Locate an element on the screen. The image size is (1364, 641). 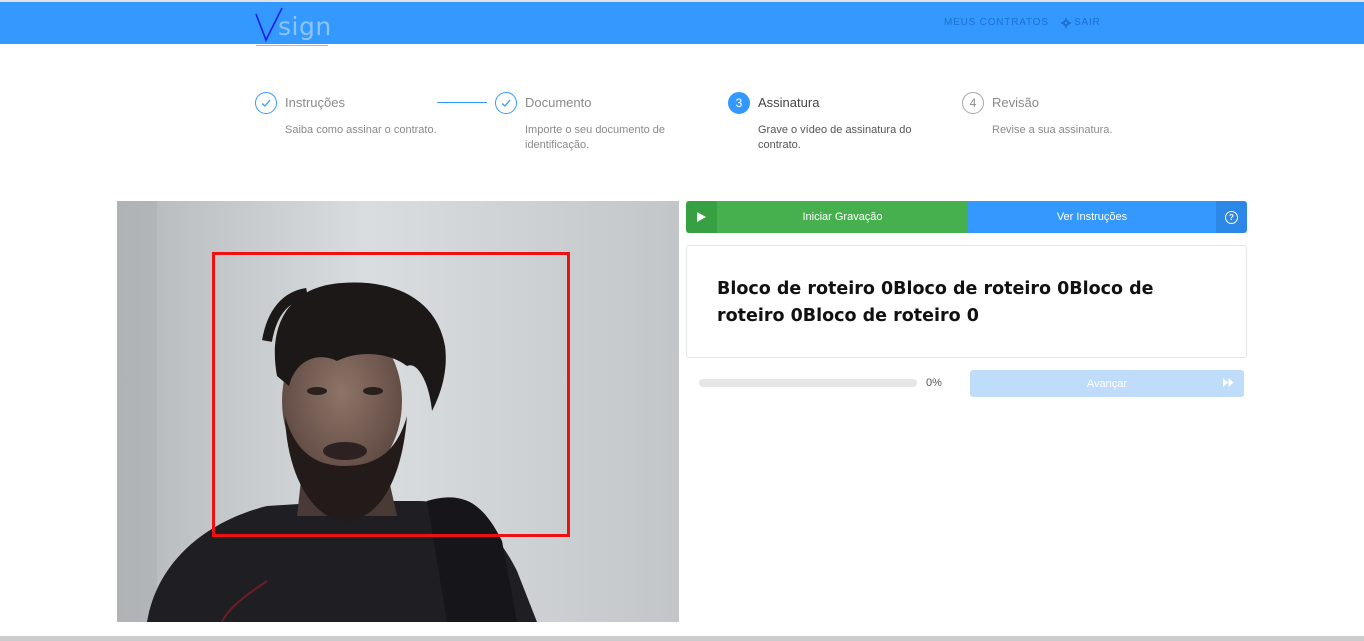
recording-action-bar: Iniciar Gravação Ver Instruções ? is located at coordinates (966, 217).